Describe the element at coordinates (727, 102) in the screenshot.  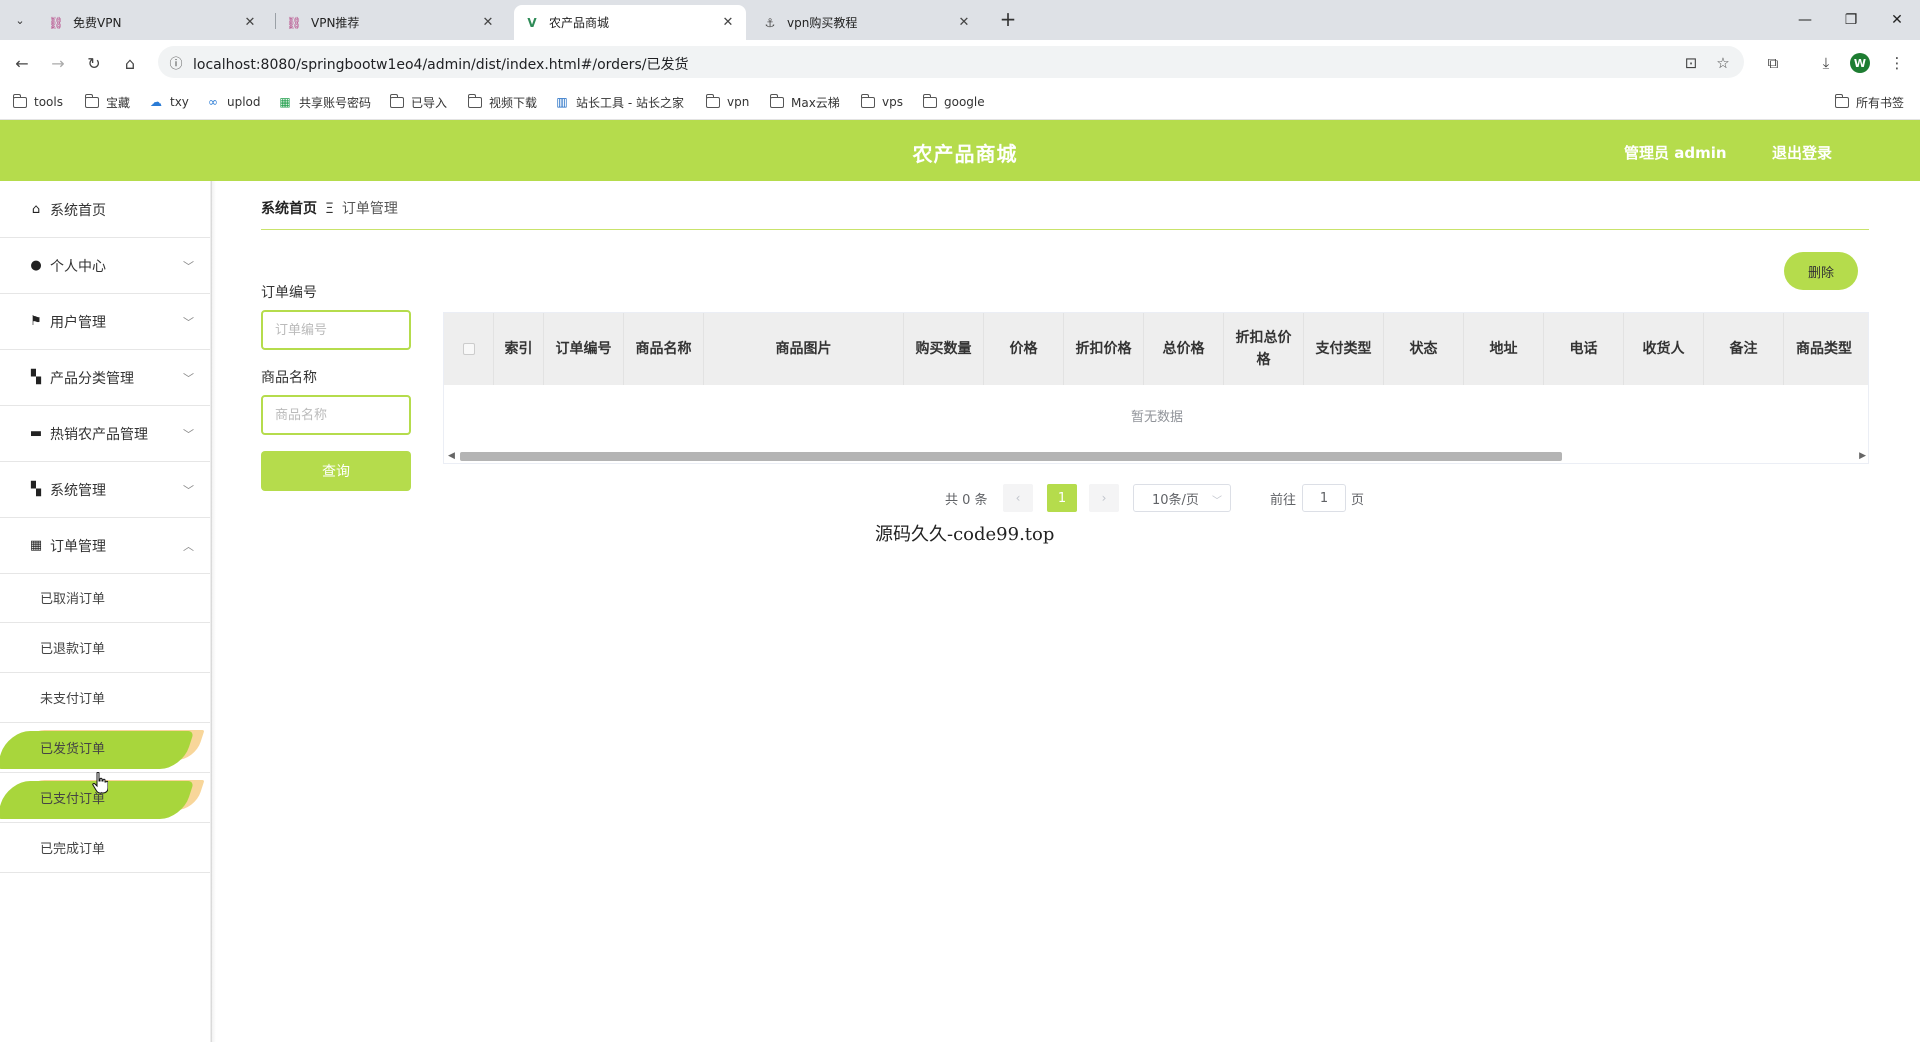
I see `bookmark-vpn: vpn` at that location.